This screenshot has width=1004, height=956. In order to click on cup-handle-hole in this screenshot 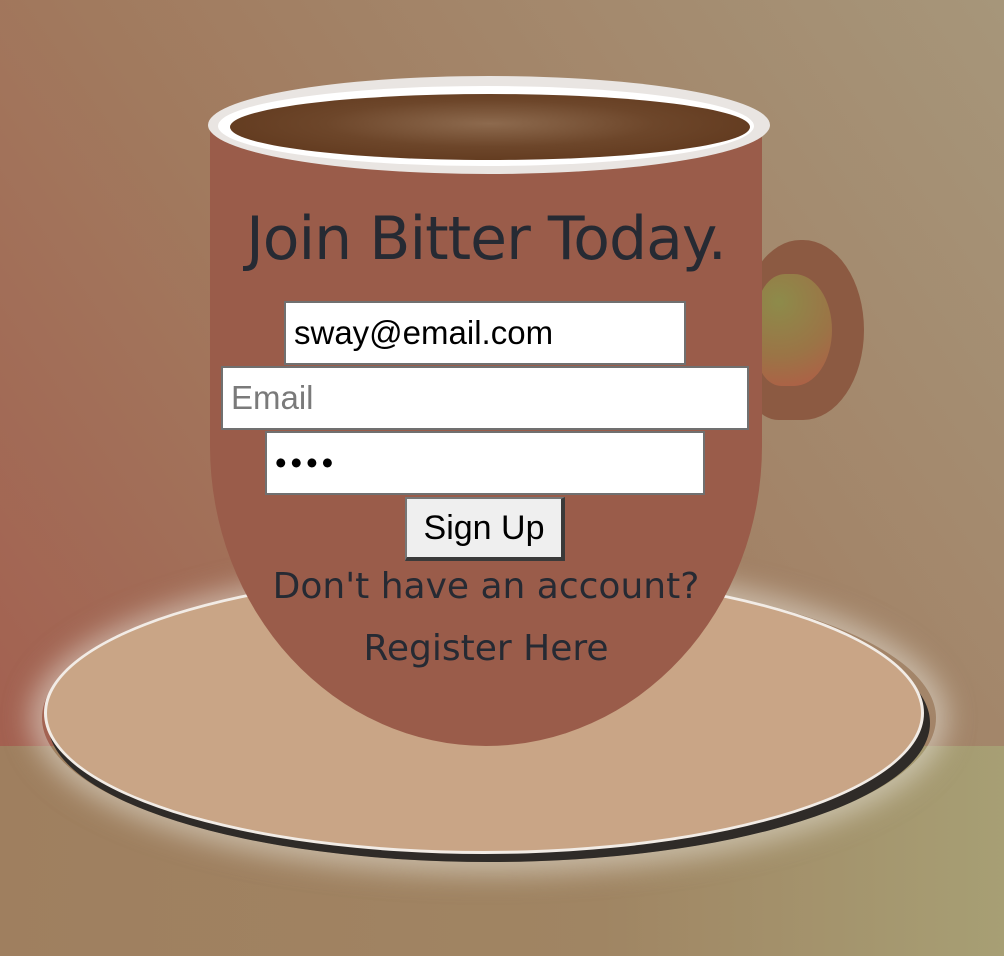, I will do `click(794, 330)`.